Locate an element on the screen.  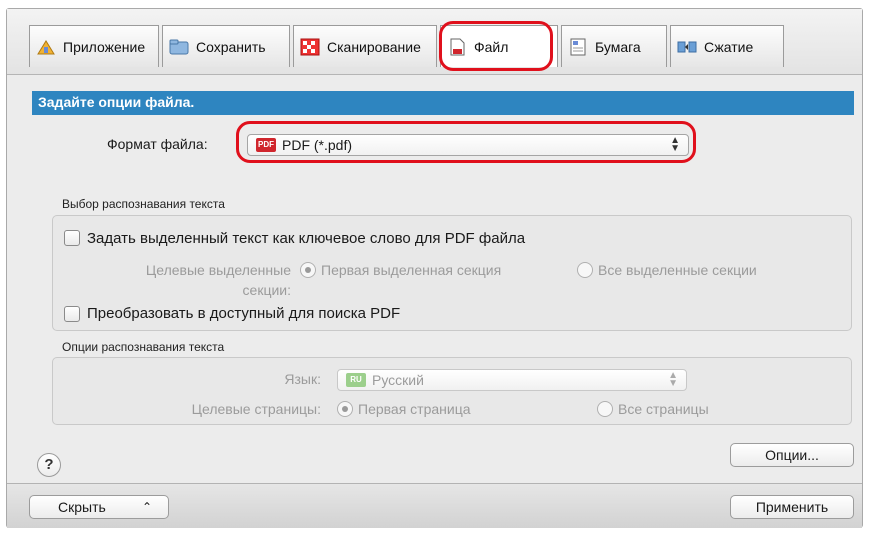
tab-label: Сжатие is located at coordinates (729, 46).